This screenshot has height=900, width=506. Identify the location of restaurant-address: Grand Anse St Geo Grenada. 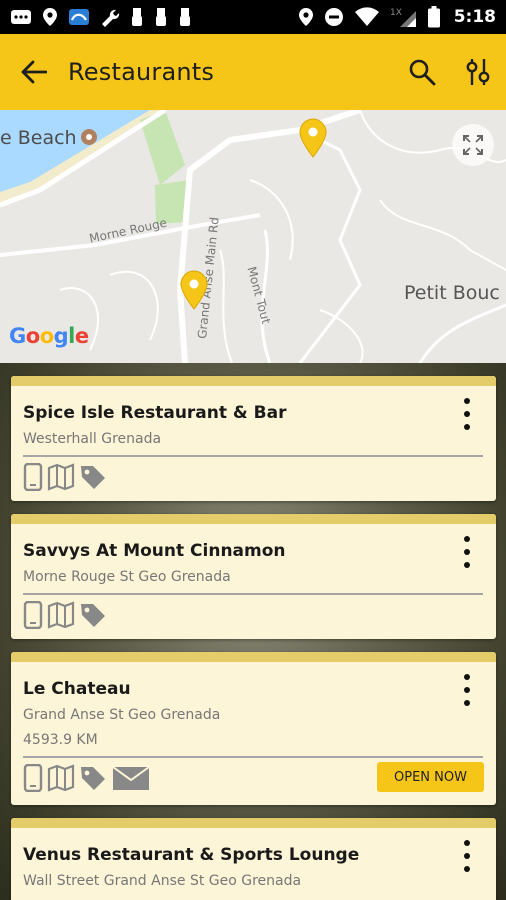
(122, 715).